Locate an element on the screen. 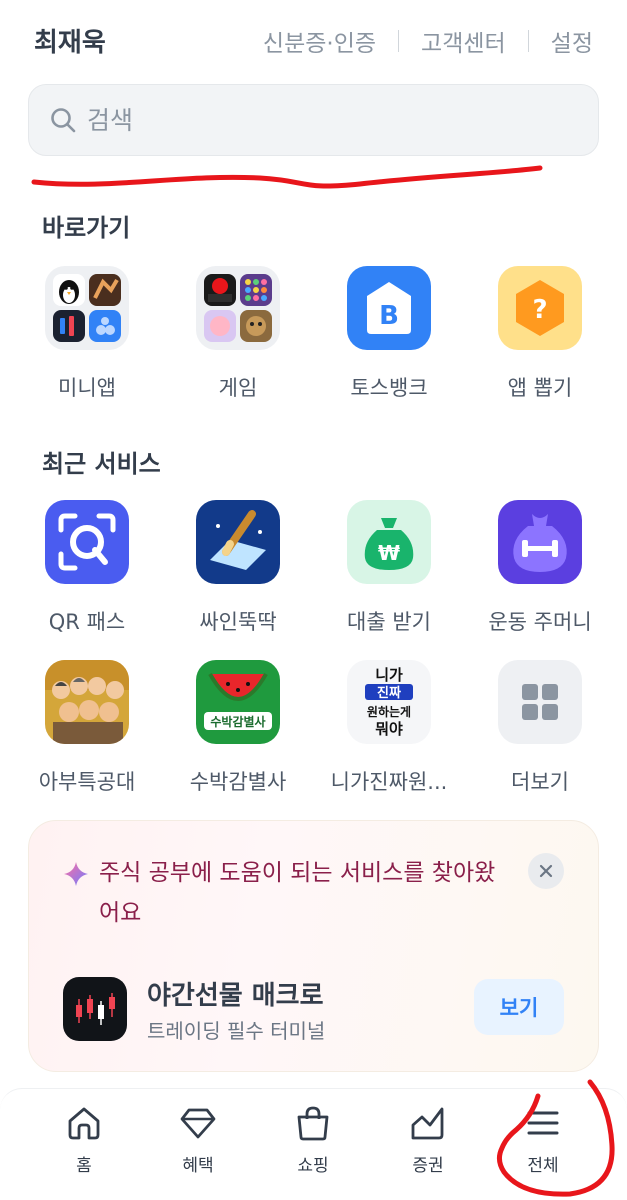 The width and height of the screenshot is (627, 1200). night-futures-icon is located at coordinates (95, 1009).